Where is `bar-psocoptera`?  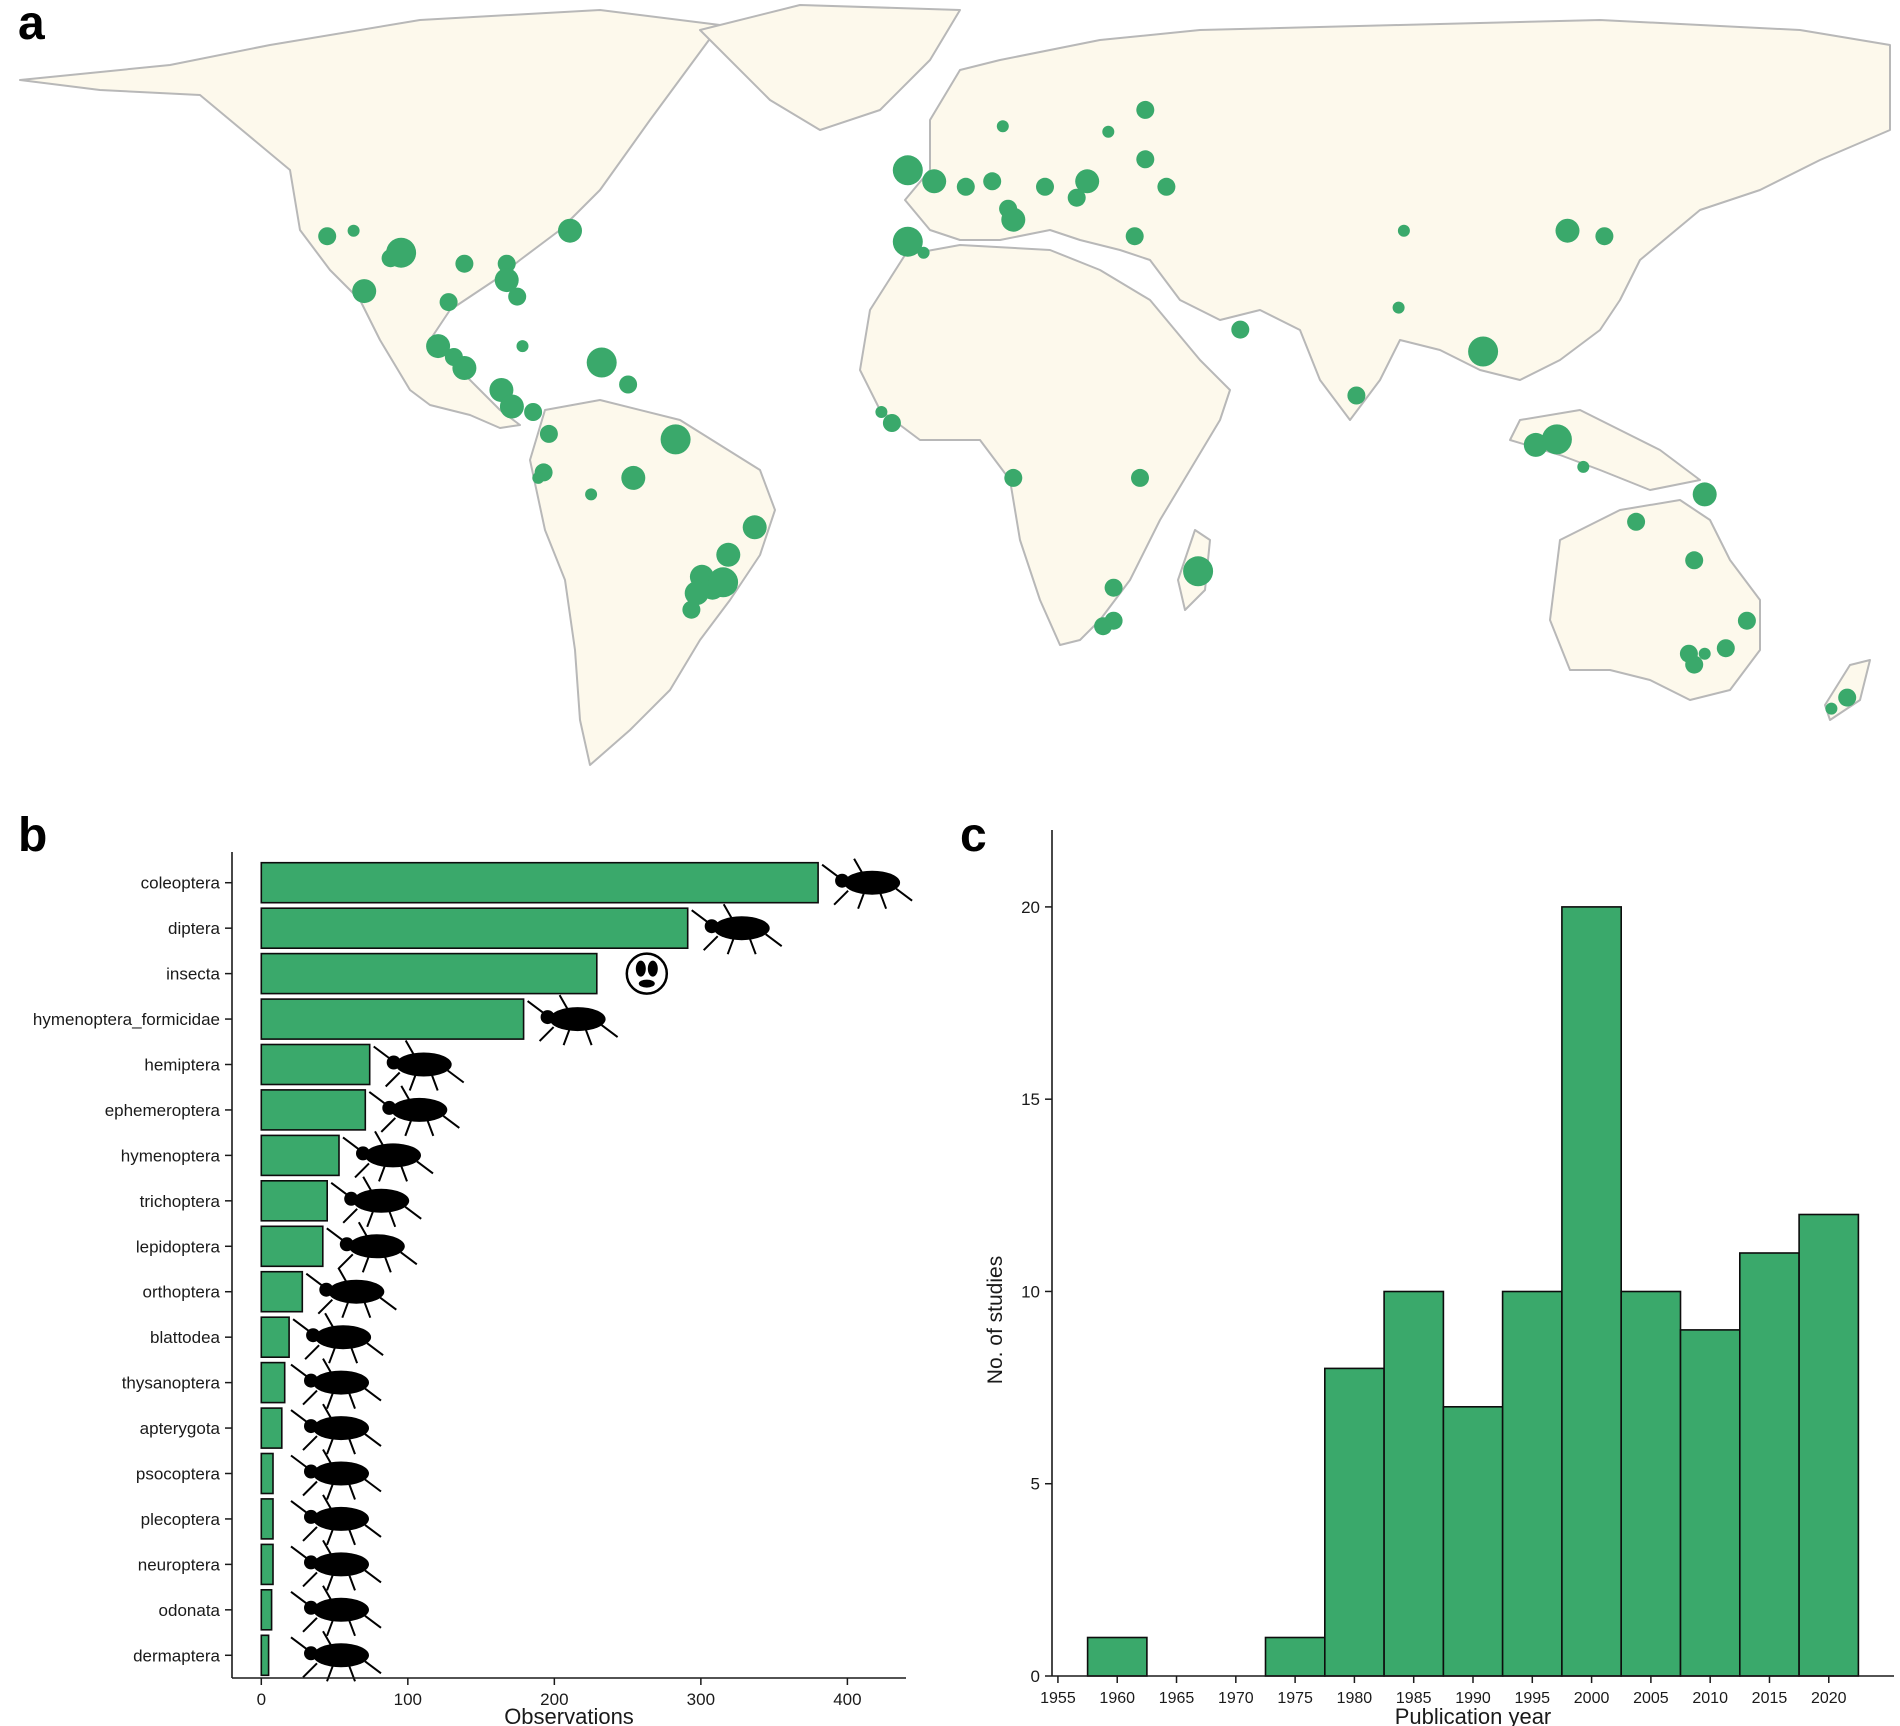
bar-psocoptera is located at coordinates (267, 1473).